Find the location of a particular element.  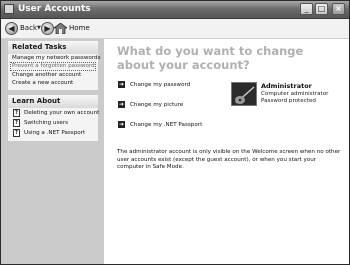

learn-about-label: Using a .NET Passport is located at coordinates (55, 133).